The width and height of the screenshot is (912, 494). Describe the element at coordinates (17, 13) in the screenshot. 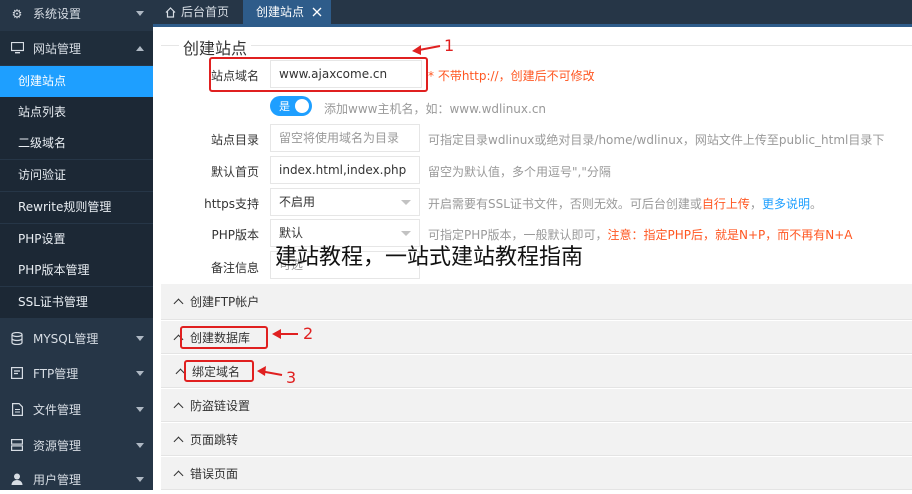

I see `gear-icon: ⚙` at that location.